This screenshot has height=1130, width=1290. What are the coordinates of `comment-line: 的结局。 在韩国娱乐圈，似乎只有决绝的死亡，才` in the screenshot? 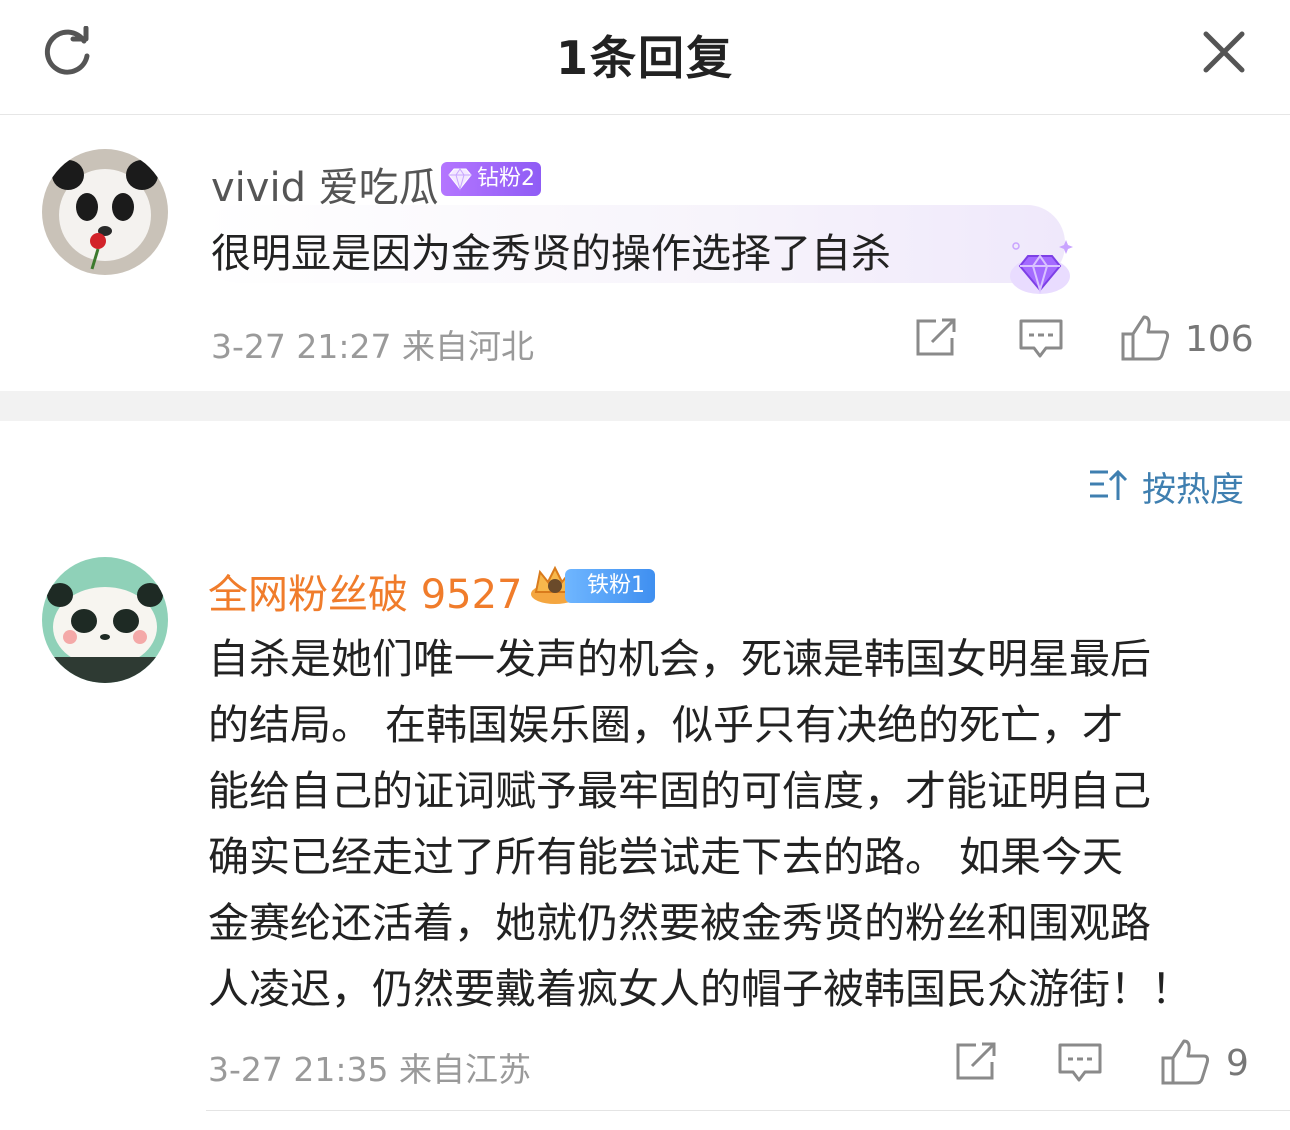 It's located at (666, 725).